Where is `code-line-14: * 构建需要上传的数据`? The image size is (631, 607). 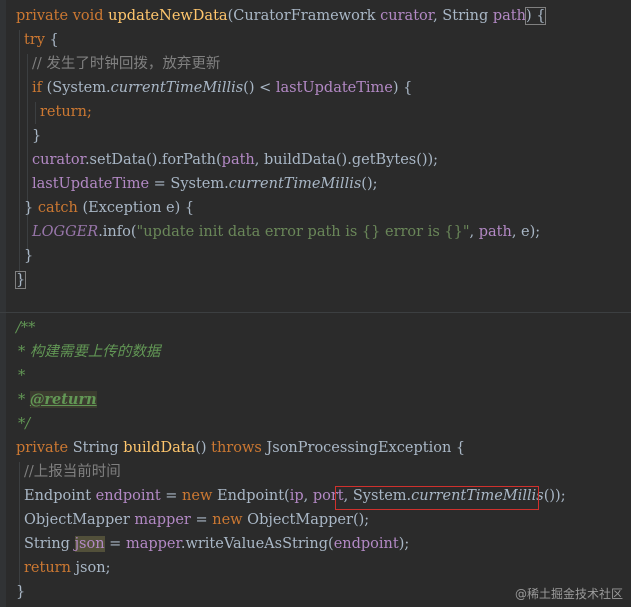 code-line-14: * 构建需要上传的数据 is located at coordinates (89, 352).